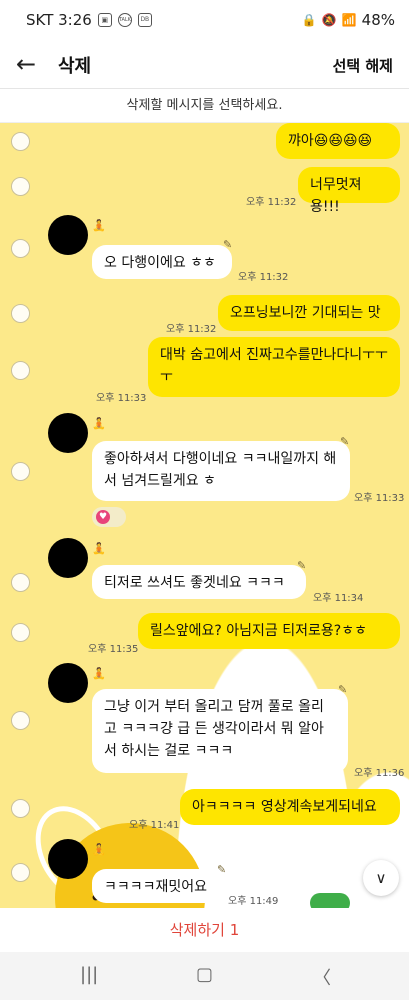 The width and height of the screenshot is (409, 1000). Describe the element at coordinates (124, 20) in the screenshot. I see `talk-icon: TALK` at that location.